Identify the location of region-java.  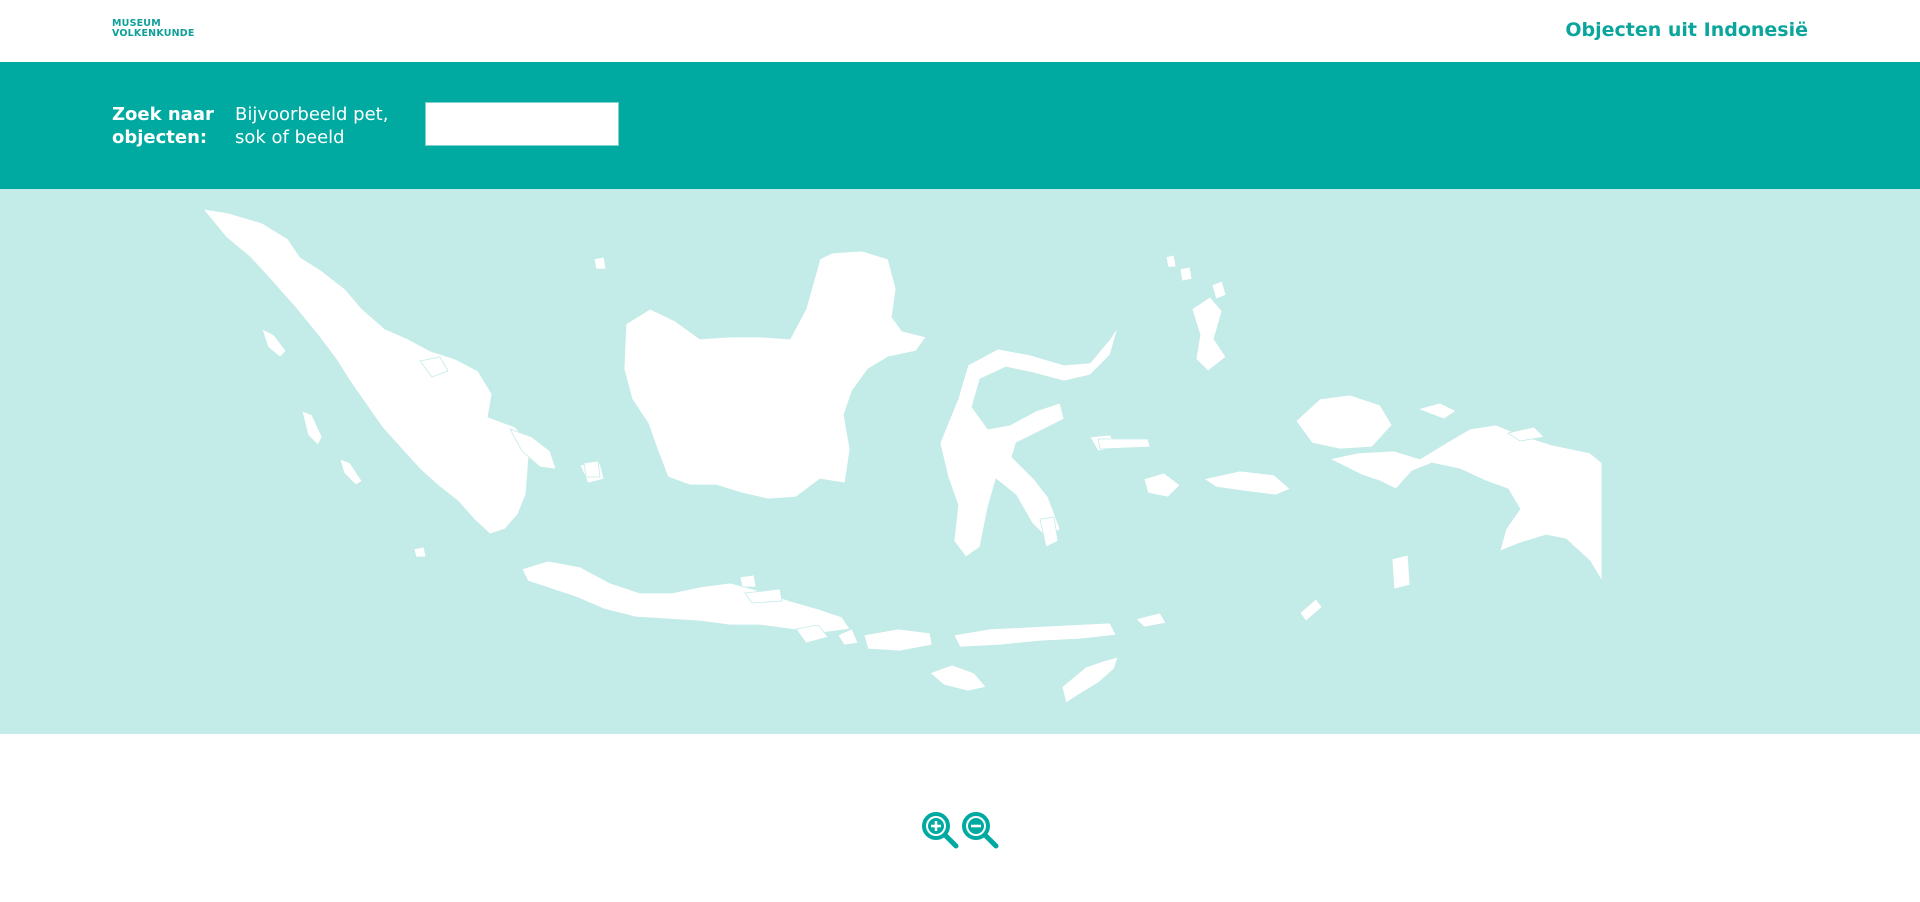
(686, 597).